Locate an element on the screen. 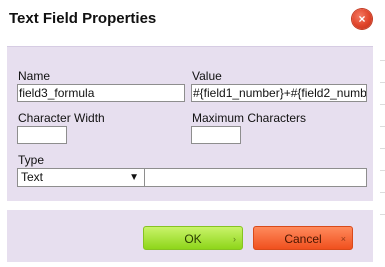  type-label: Type is located at coordinates (31, 160).